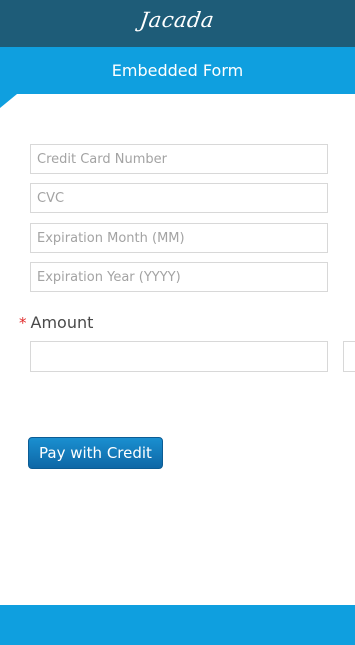 The width and height of the screenshot is (355, 645). I want to click on expiration-year-input, so click(179, 277).